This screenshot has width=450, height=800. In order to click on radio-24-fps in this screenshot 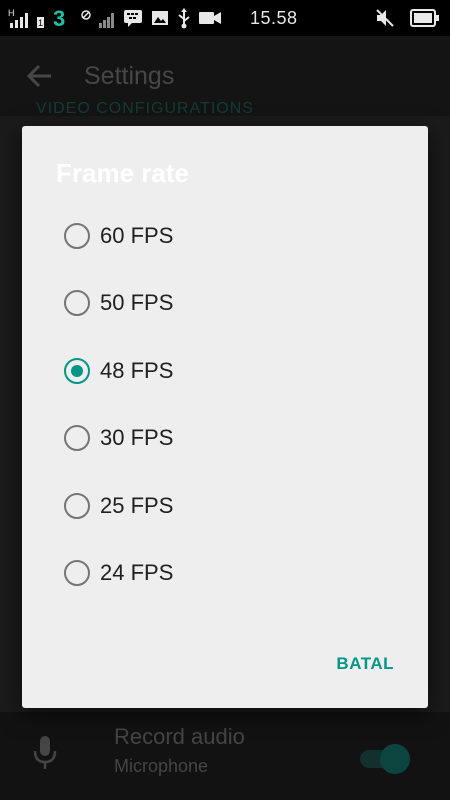, I will do `click(77, 573)`.